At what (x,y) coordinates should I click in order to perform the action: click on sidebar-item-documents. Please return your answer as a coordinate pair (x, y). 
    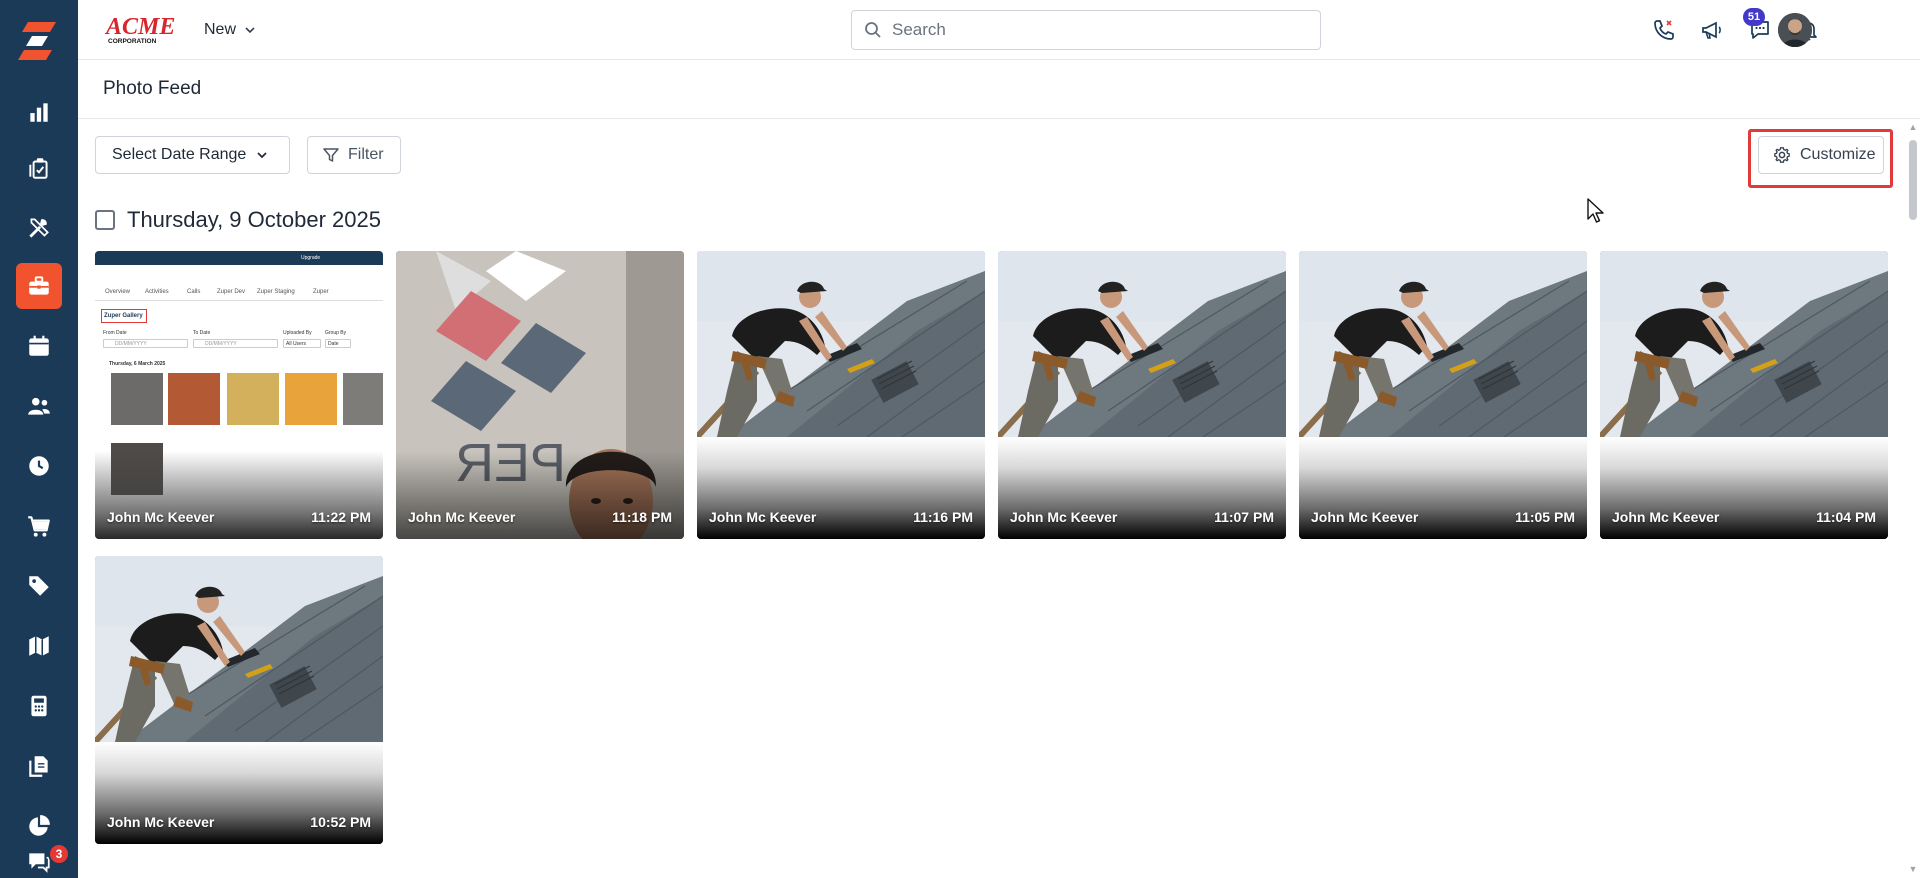
    Looking at the image, I should click on (39, 766).